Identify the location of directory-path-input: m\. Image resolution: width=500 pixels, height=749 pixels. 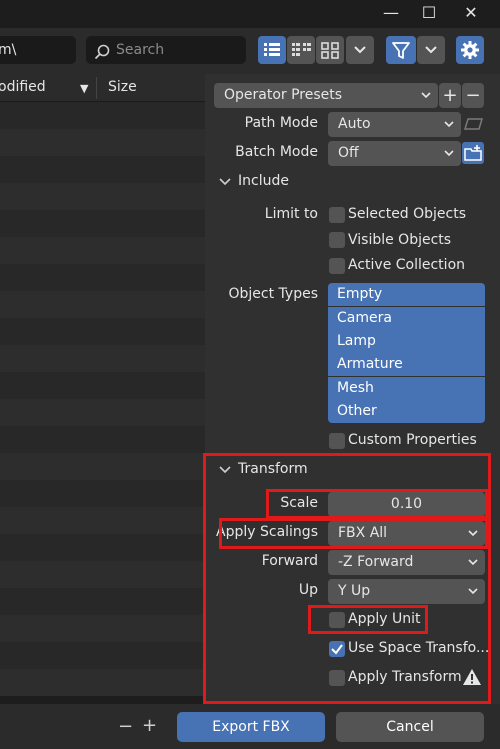
(38, 50).